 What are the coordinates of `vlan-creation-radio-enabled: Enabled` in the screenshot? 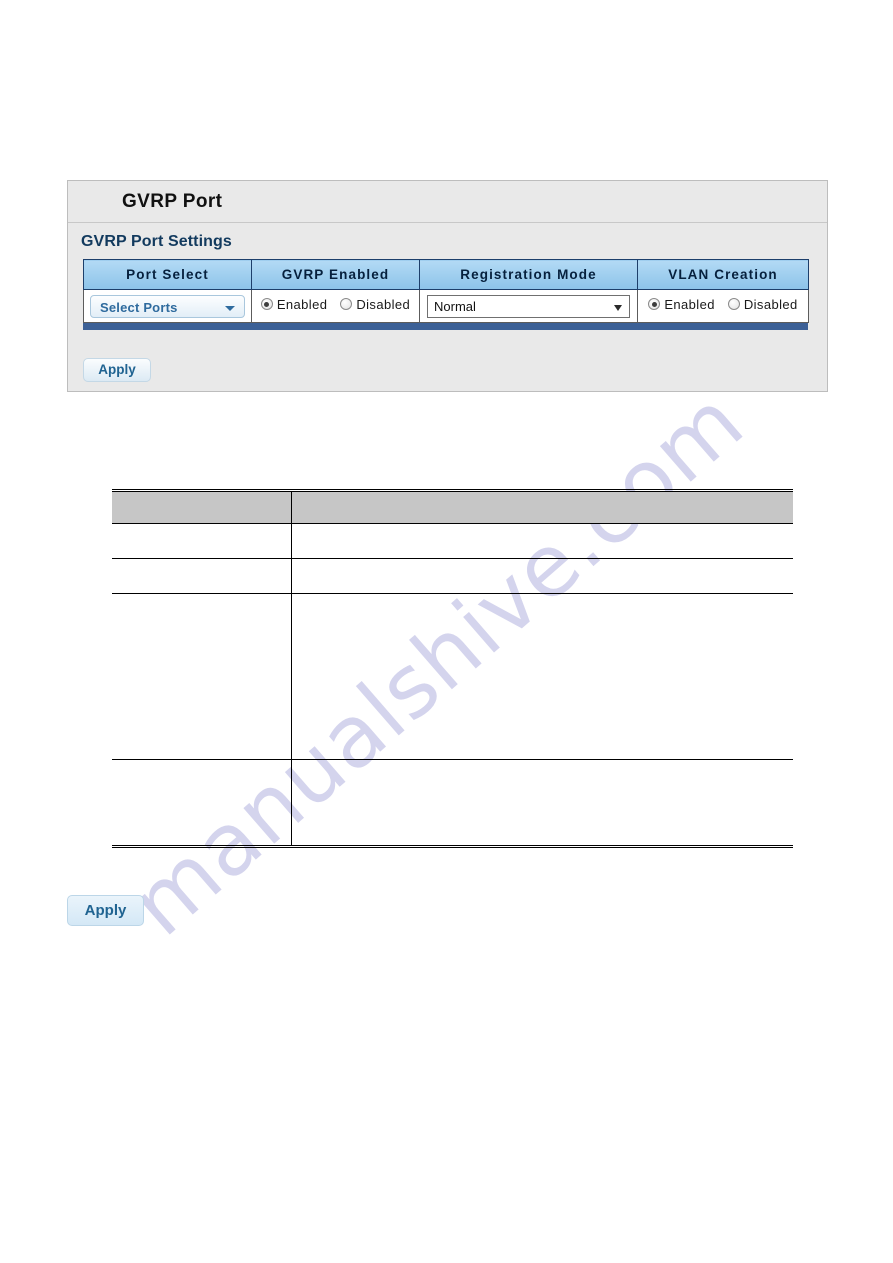 It's located at (681, 304).